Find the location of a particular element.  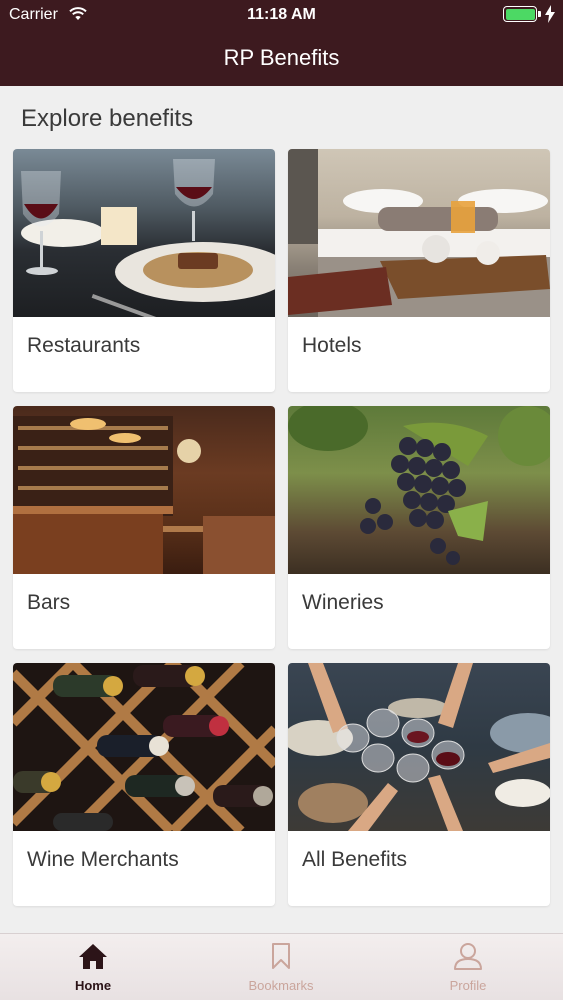

card-label: All Benefits is located at coordinates (355, 859).